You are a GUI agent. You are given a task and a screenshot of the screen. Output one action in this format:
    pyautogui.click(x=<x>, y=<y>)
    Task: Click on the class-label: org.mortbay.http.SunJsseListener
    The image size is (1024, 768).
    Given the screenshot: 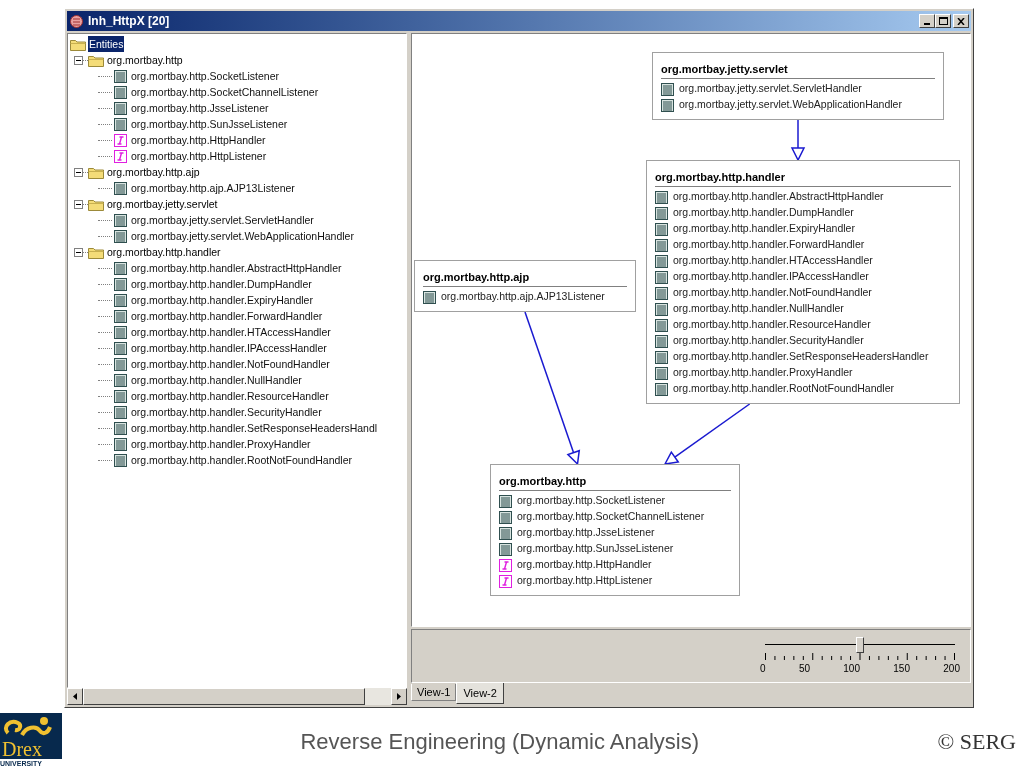 What is the action you would take?
    pyautogui.click(x=209, y=124)
    